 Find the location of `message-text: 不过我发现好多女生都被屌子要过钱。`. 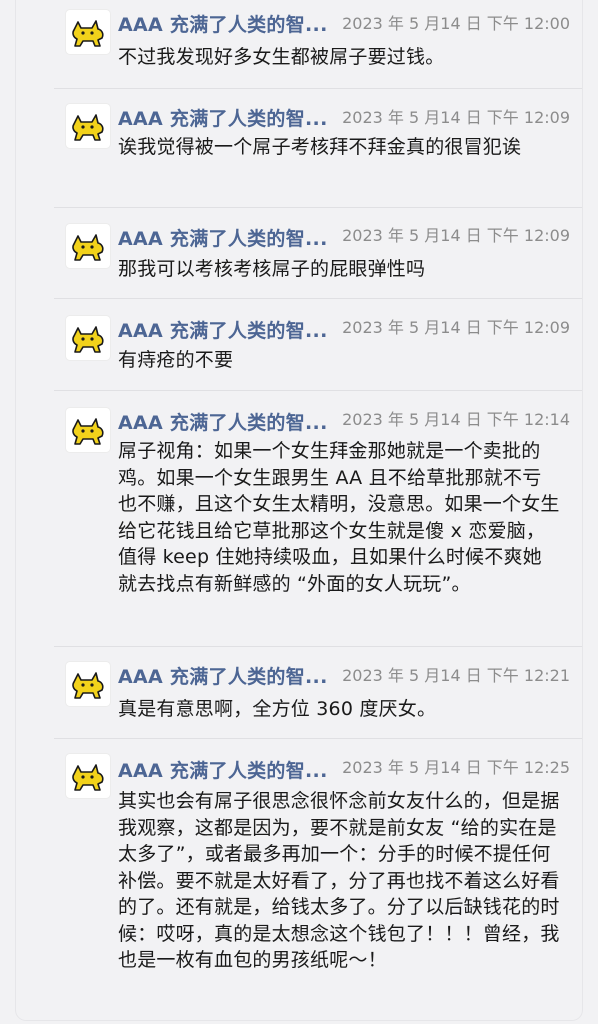

message-text: 不过我发现好多女生都被屌子要过钱。 is located at coordinates (281, 57).